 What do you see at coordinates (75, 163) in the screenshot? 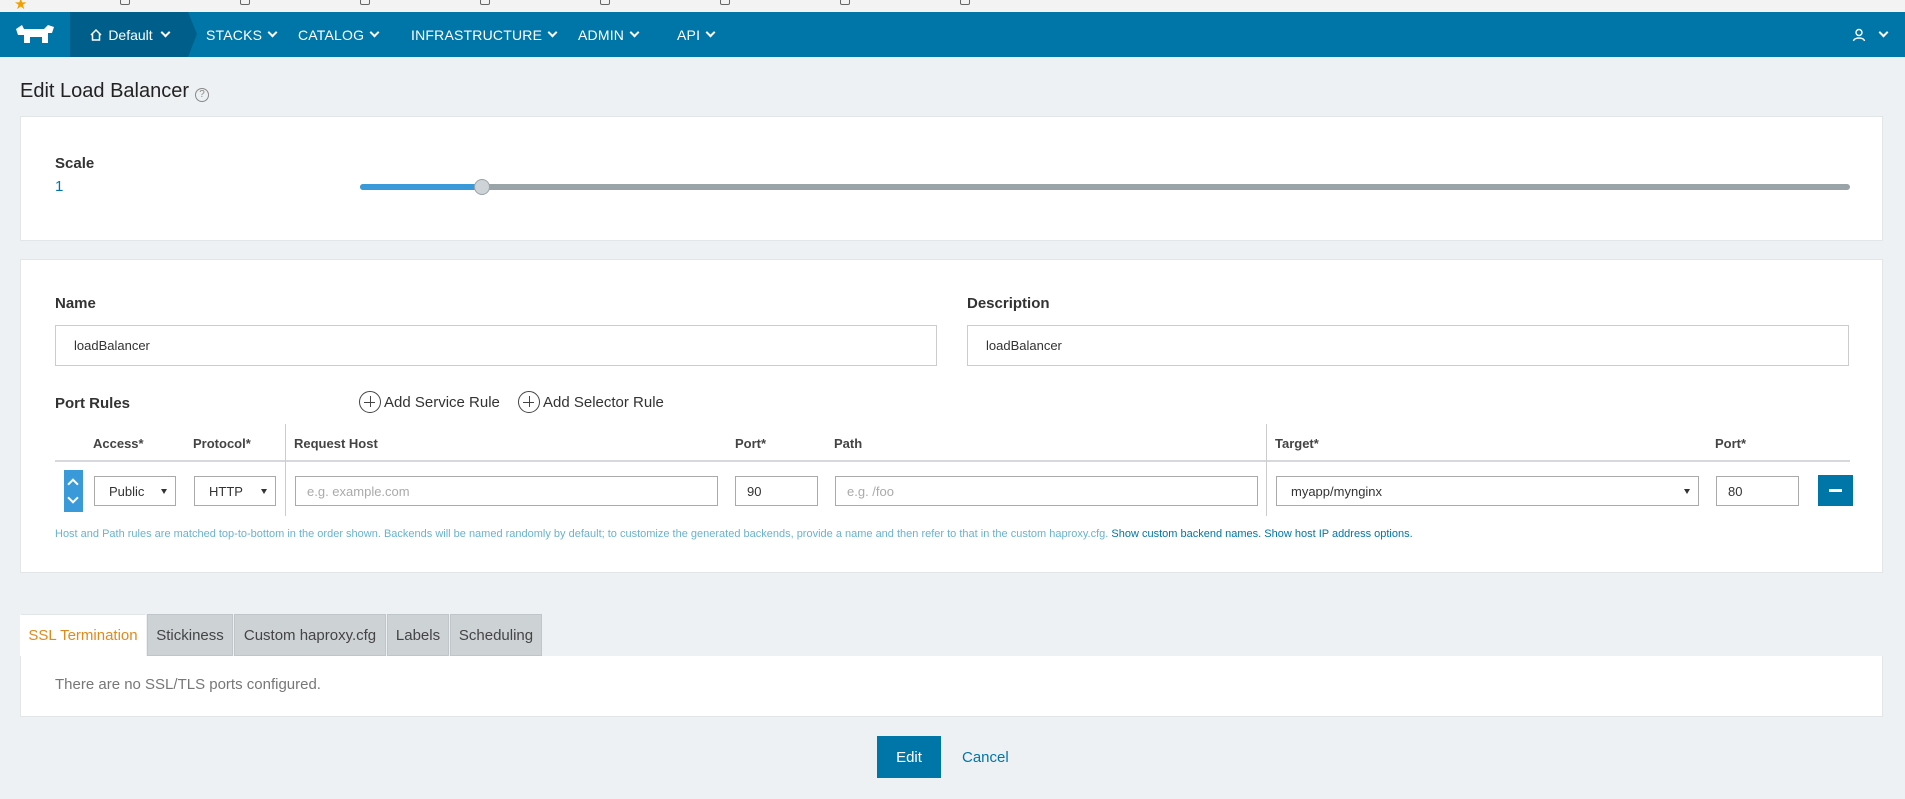
I see `scale-label: Scale` at bounding box center [75, 163].